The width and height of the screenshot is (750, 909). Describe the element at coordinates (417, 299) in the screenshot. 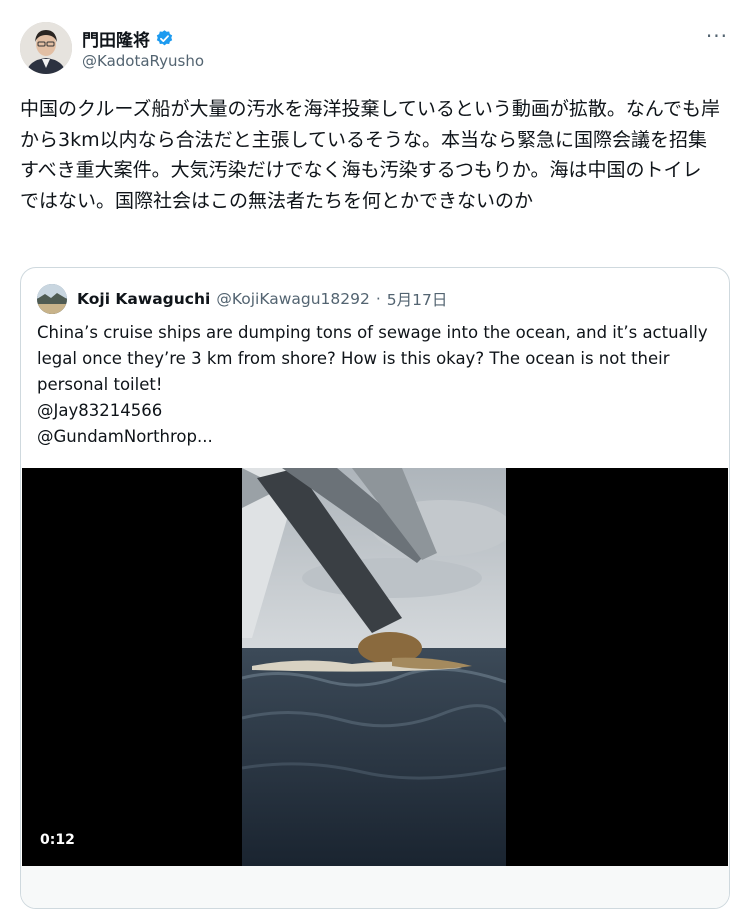

I see `quoted-tweet-date: 5月17日` at that location.